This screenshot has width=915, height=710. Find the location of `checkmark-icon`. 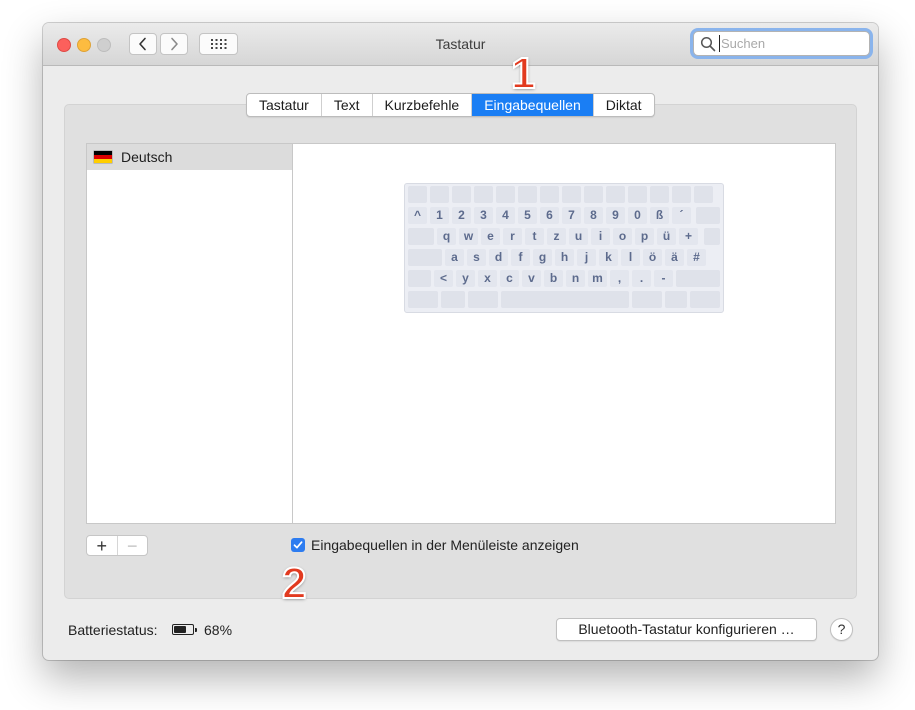

checkmark-icon is located at coordinates (298, 545).